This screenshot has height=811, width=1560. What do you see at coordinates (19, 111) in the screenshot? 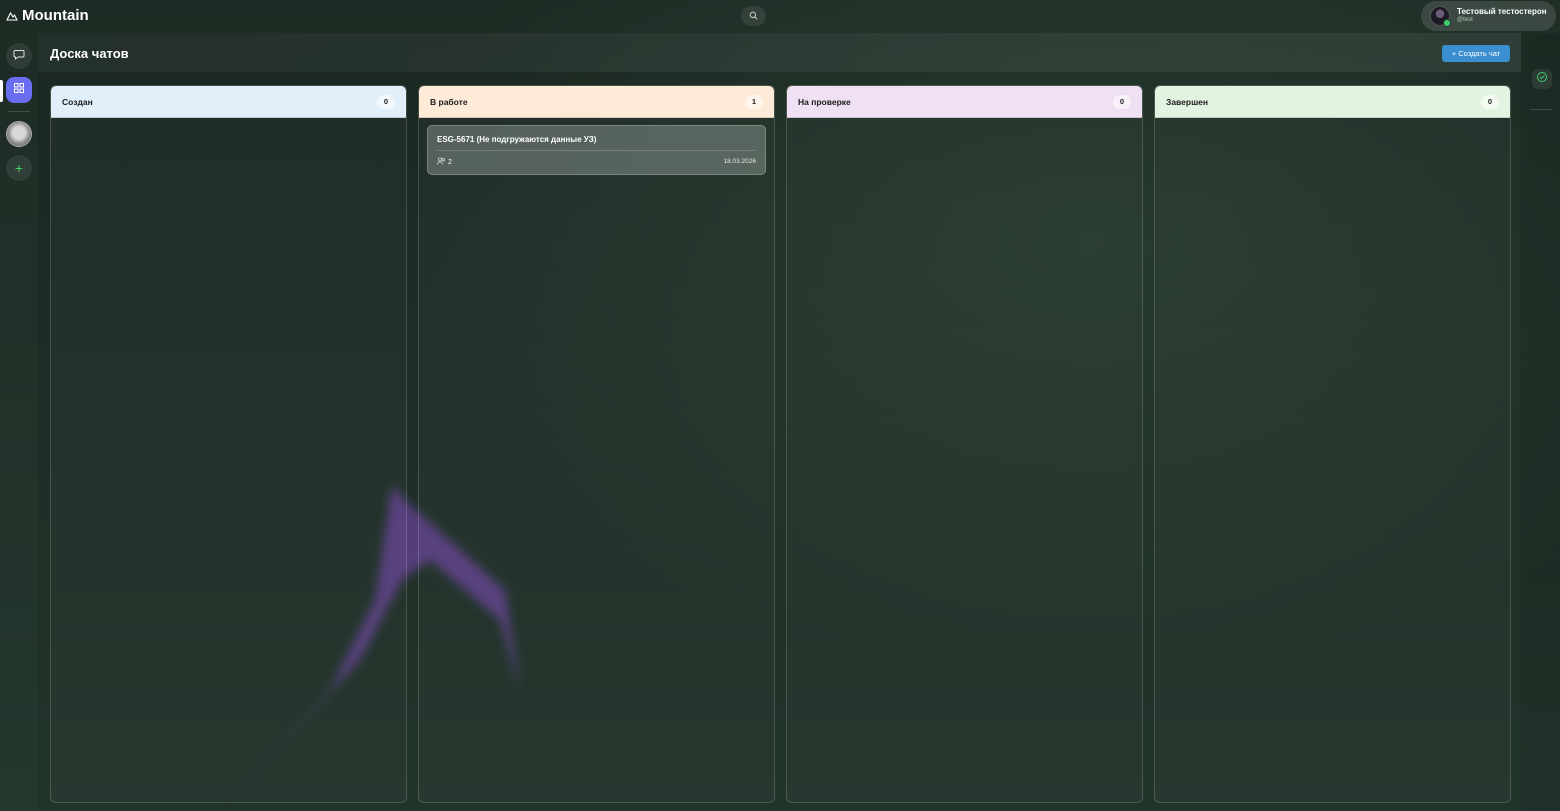
I see `rail-divider` at bounding box center [19, 111].